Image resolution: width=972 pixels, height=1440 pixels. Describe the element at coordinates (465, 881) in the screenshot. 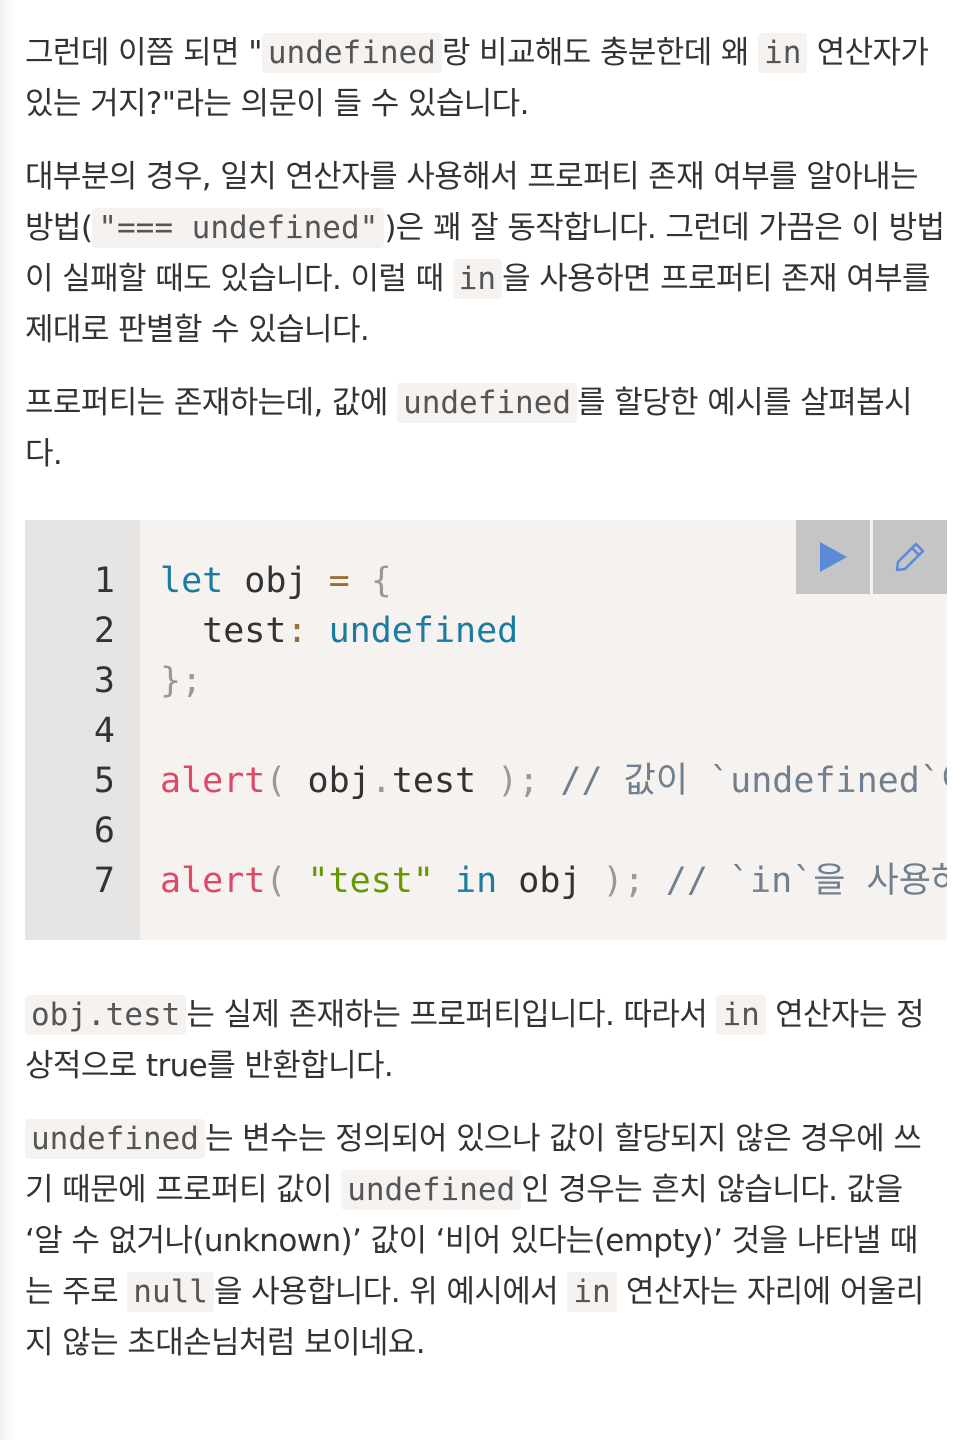

I see `keyword: in` at that location.